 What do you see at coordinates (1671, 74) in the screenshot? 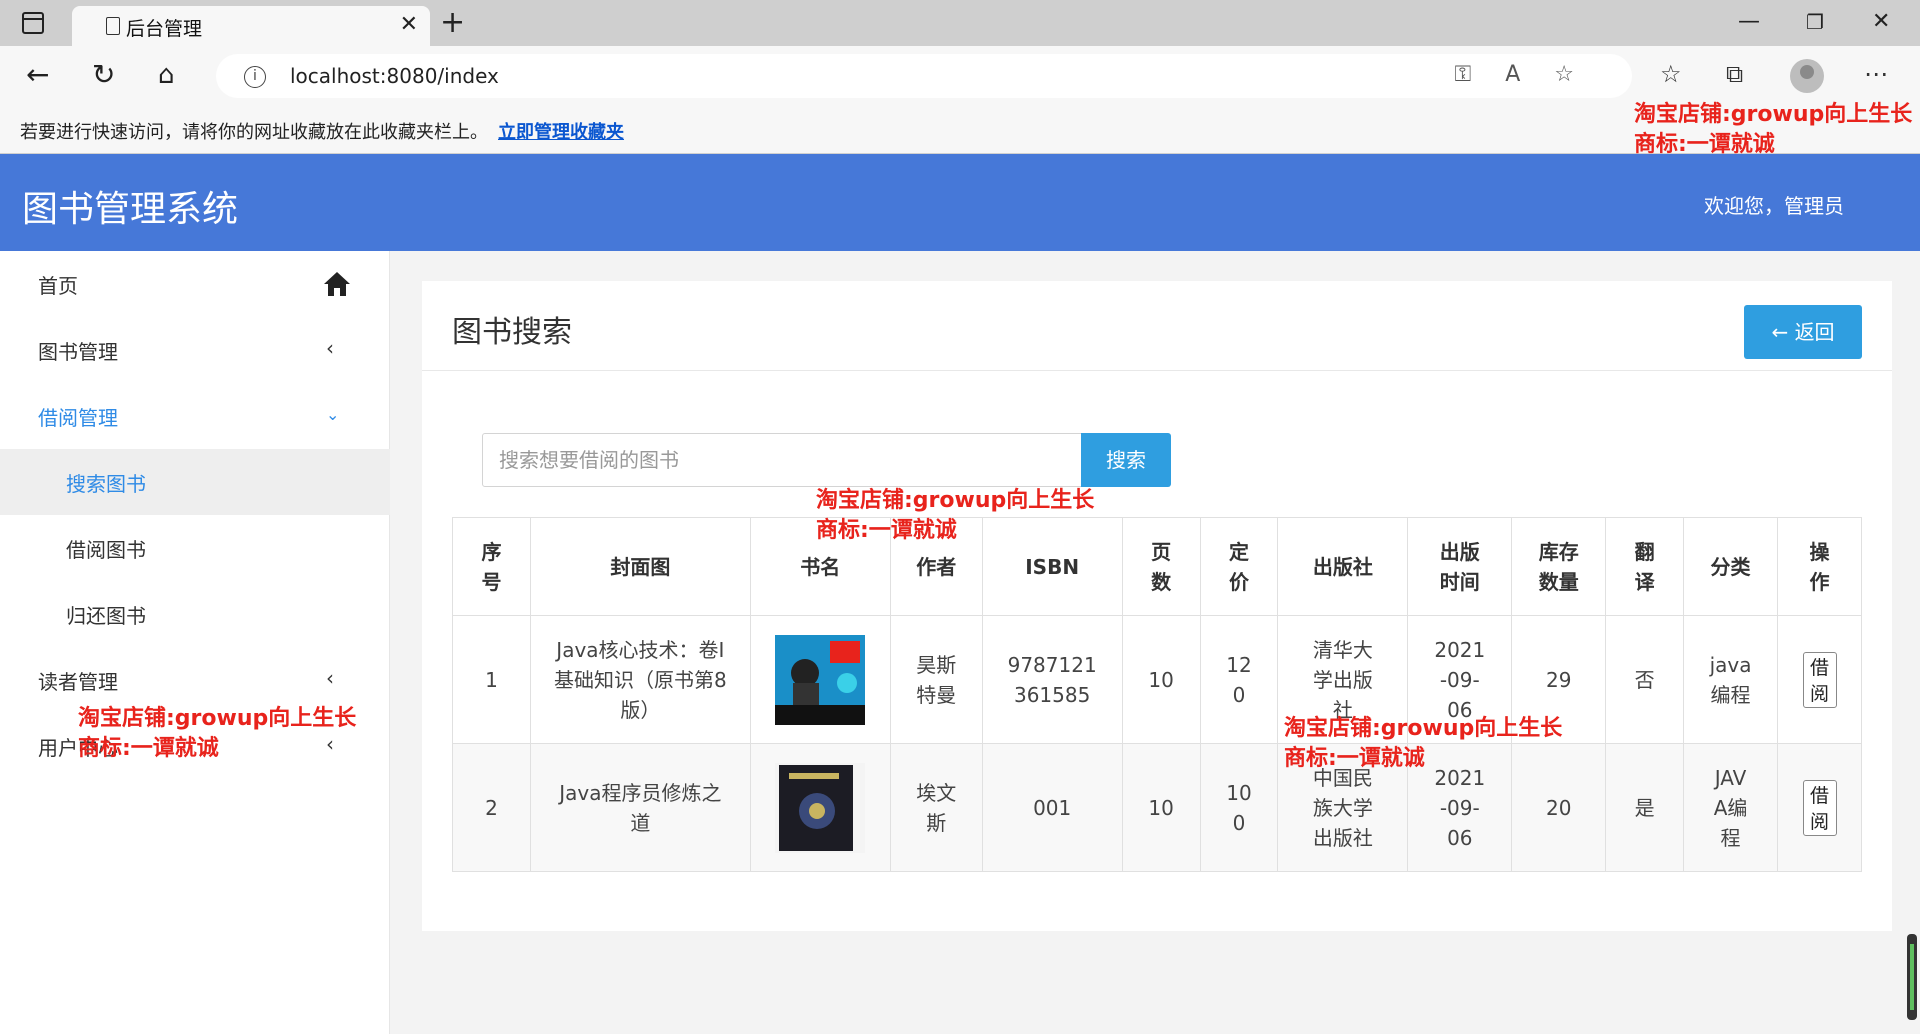
I see `favorites-icon: ☆` at bounding box center [1671, 74].